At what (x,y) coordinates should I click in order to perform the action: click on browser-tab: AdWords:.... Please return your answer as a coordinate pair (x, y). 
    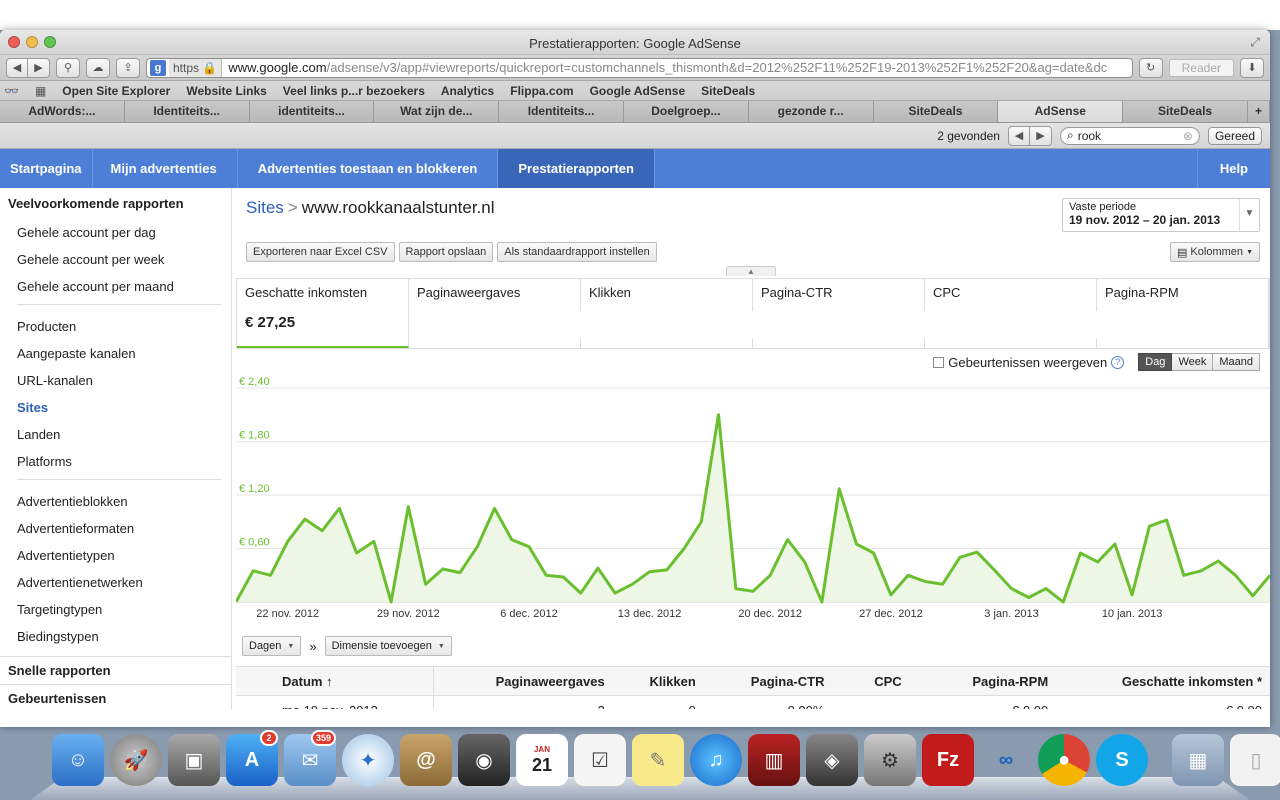
    Looking at the image, I should click on (62, 111).